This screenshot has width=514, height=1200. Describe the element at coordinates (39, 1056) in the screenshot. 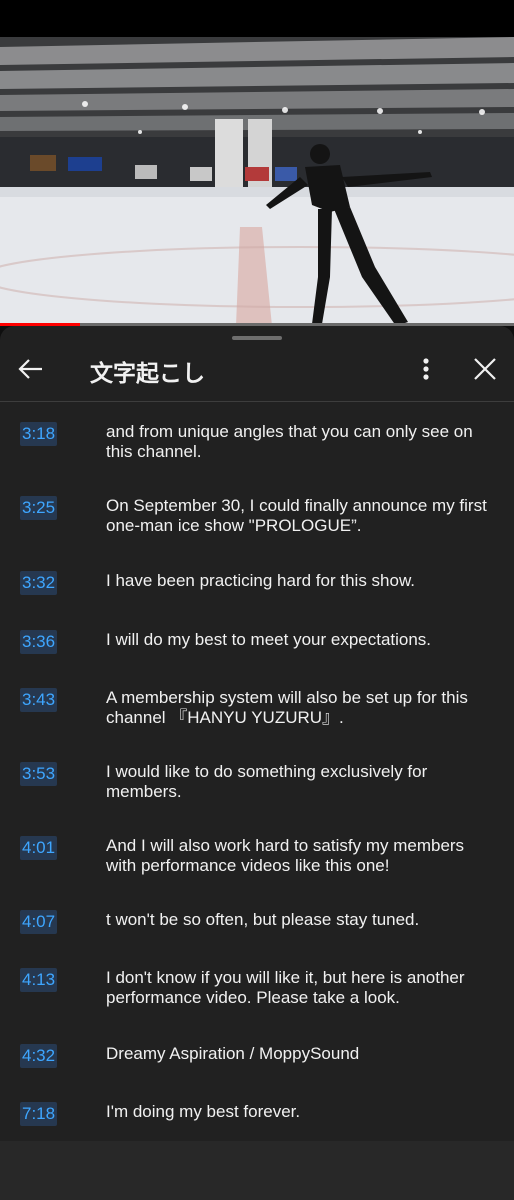

I see `segment-timestamp: 4:32` at that location.